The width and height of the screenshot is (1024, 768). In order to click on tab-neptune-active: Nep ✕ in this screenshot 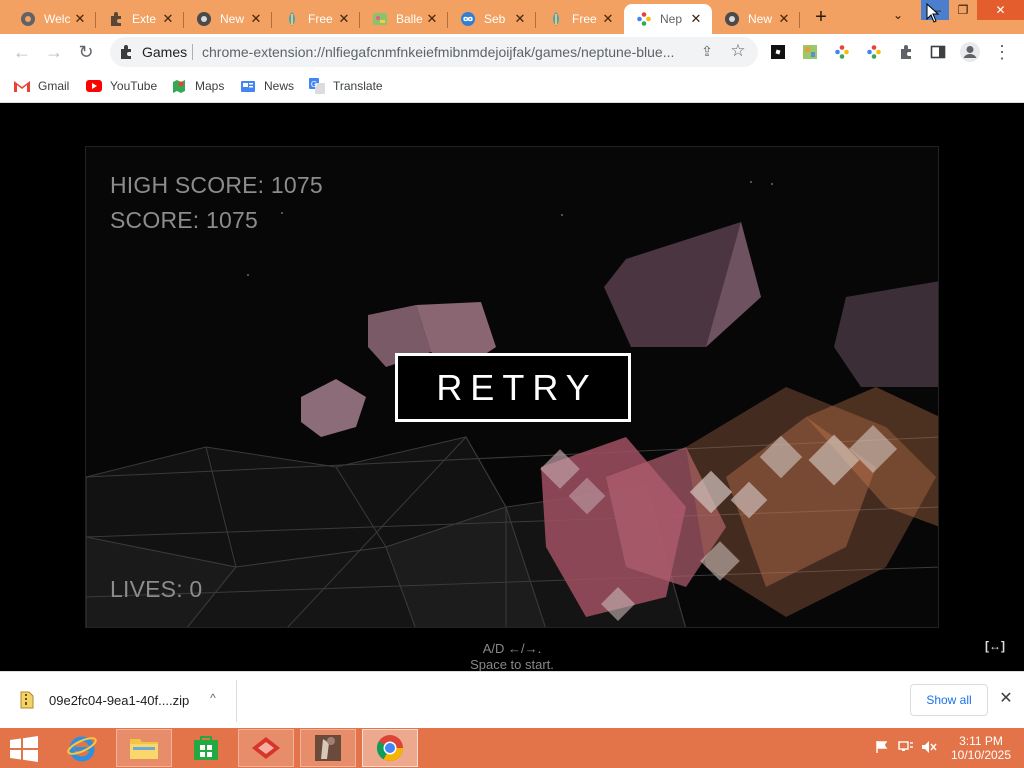, I will do `click(668, 19)`.